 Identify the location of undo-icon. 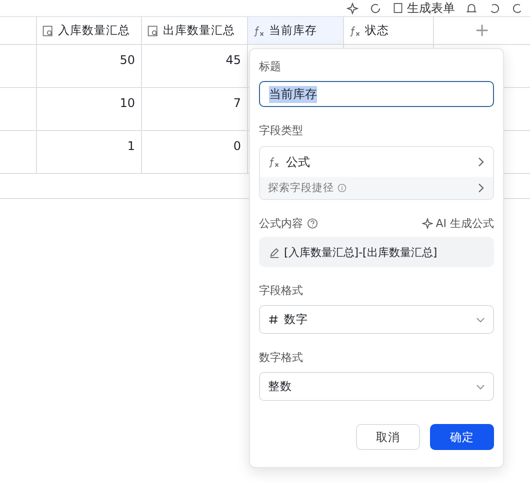
(494, 8).